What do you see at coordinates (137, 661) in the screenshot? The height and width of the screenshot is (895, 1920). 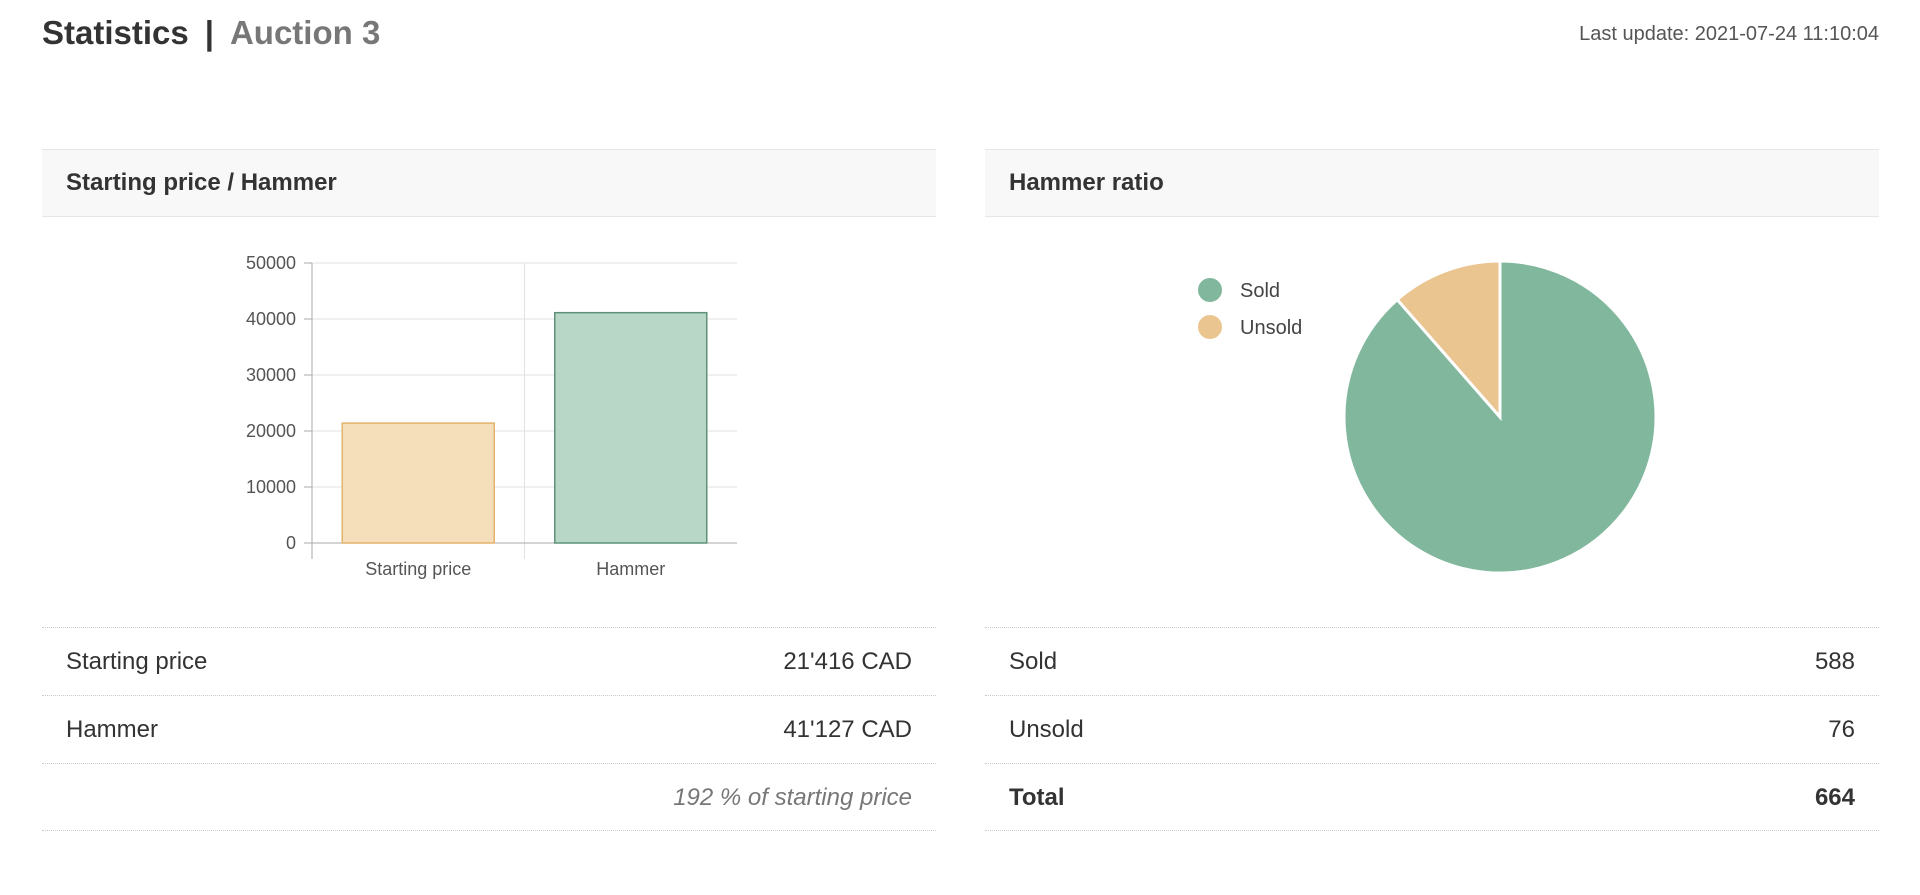 I see `row-label: Starting price` at bounding box center [137, 661].